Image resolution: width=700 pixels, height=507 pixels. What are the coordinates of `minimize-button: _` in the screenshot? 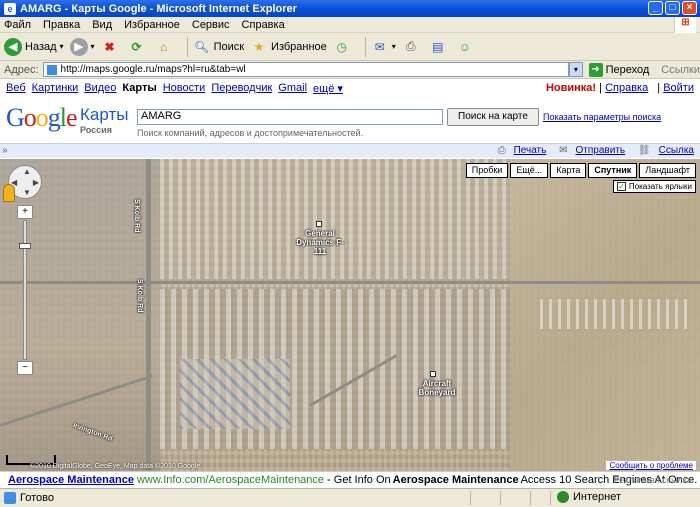 It's located at (655, 8).